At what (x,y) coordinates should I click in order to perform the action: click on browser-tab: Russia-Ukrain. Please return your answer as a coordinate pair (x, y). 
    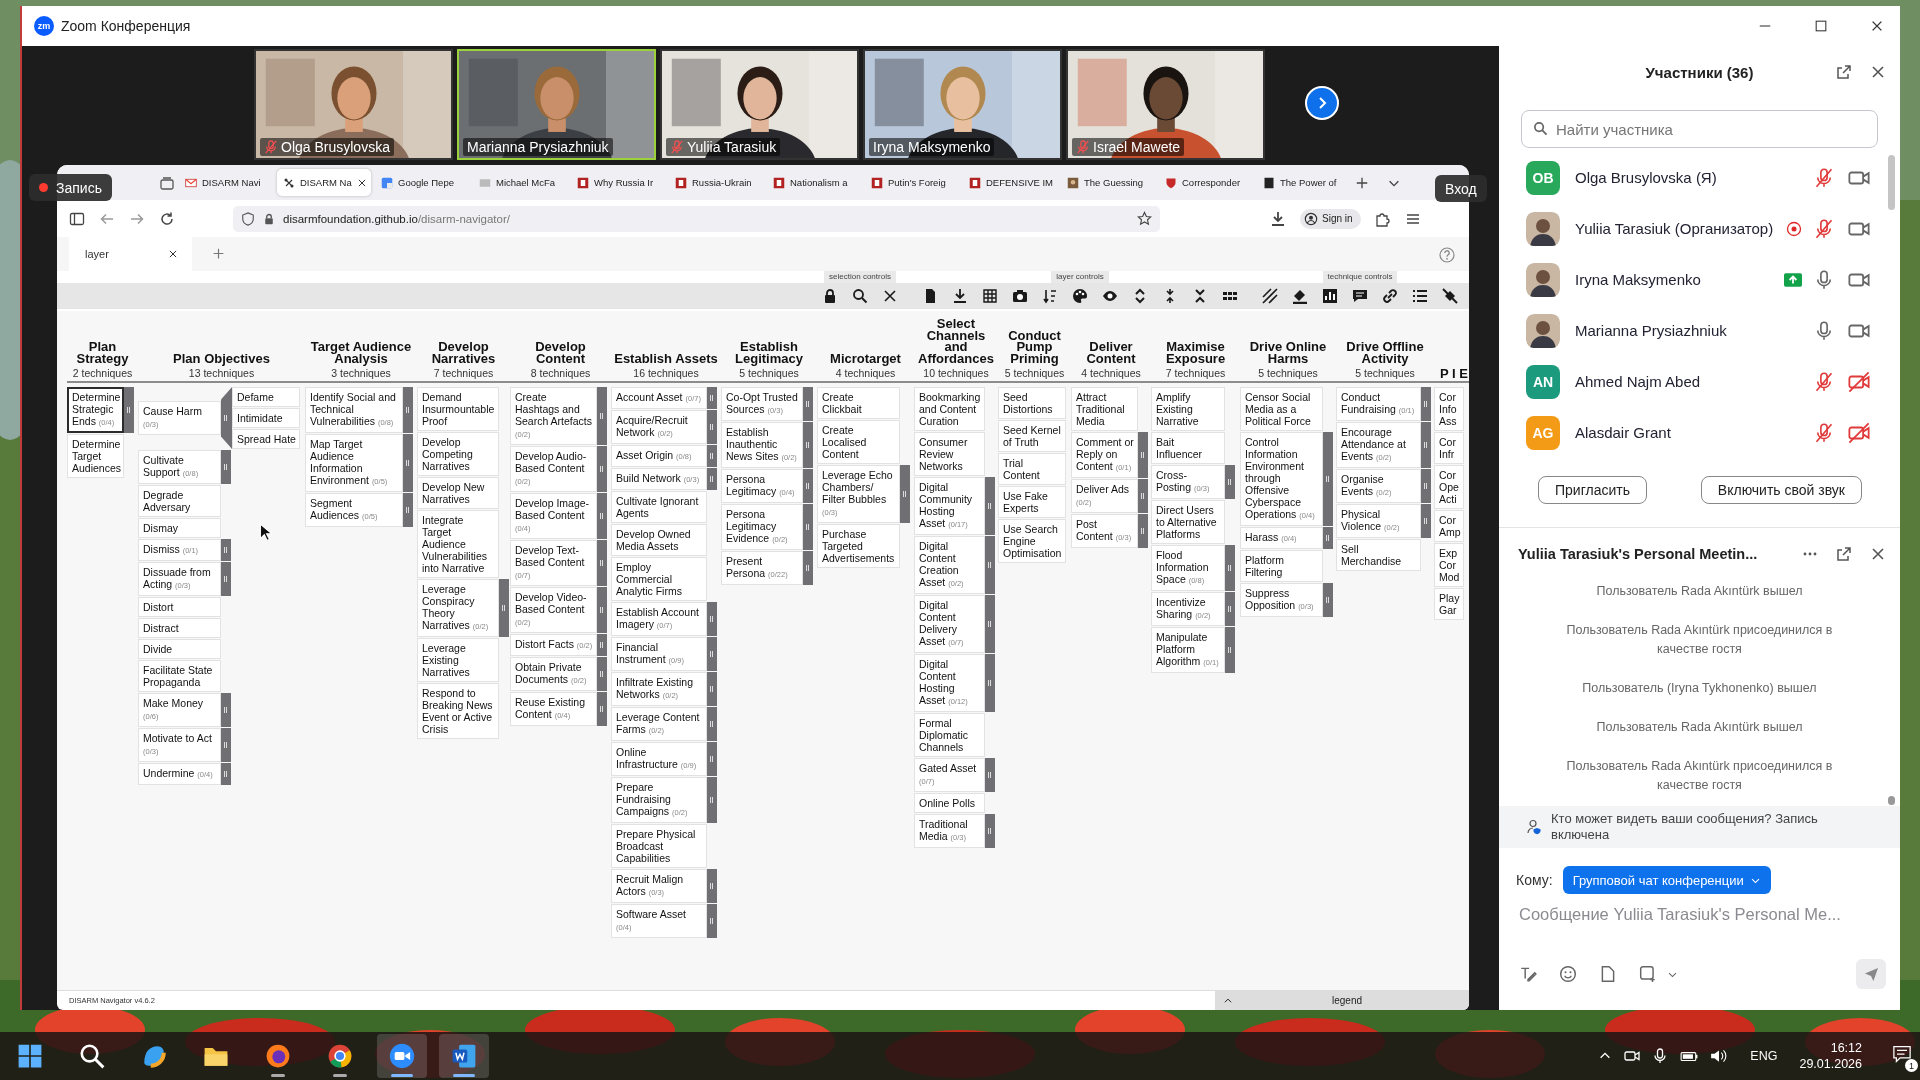
    Looking at the image, I should click on (716, 182).